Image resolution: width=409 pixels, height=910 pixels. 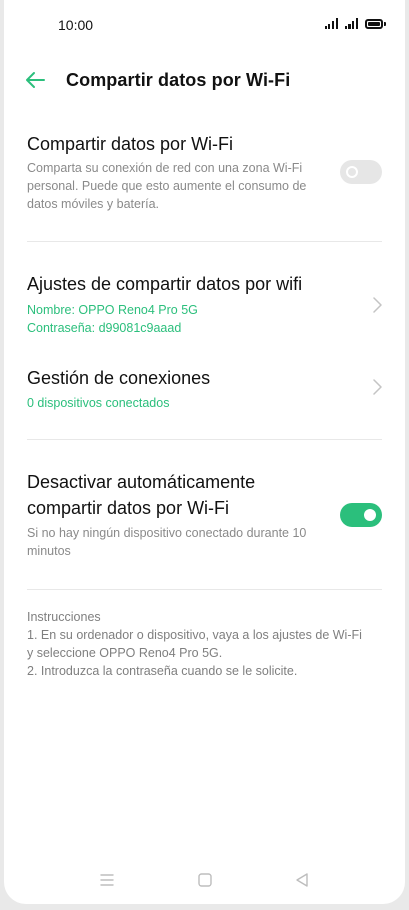 I want to click on instructions-heading: Instrucciones, so click(x=64, y=617).